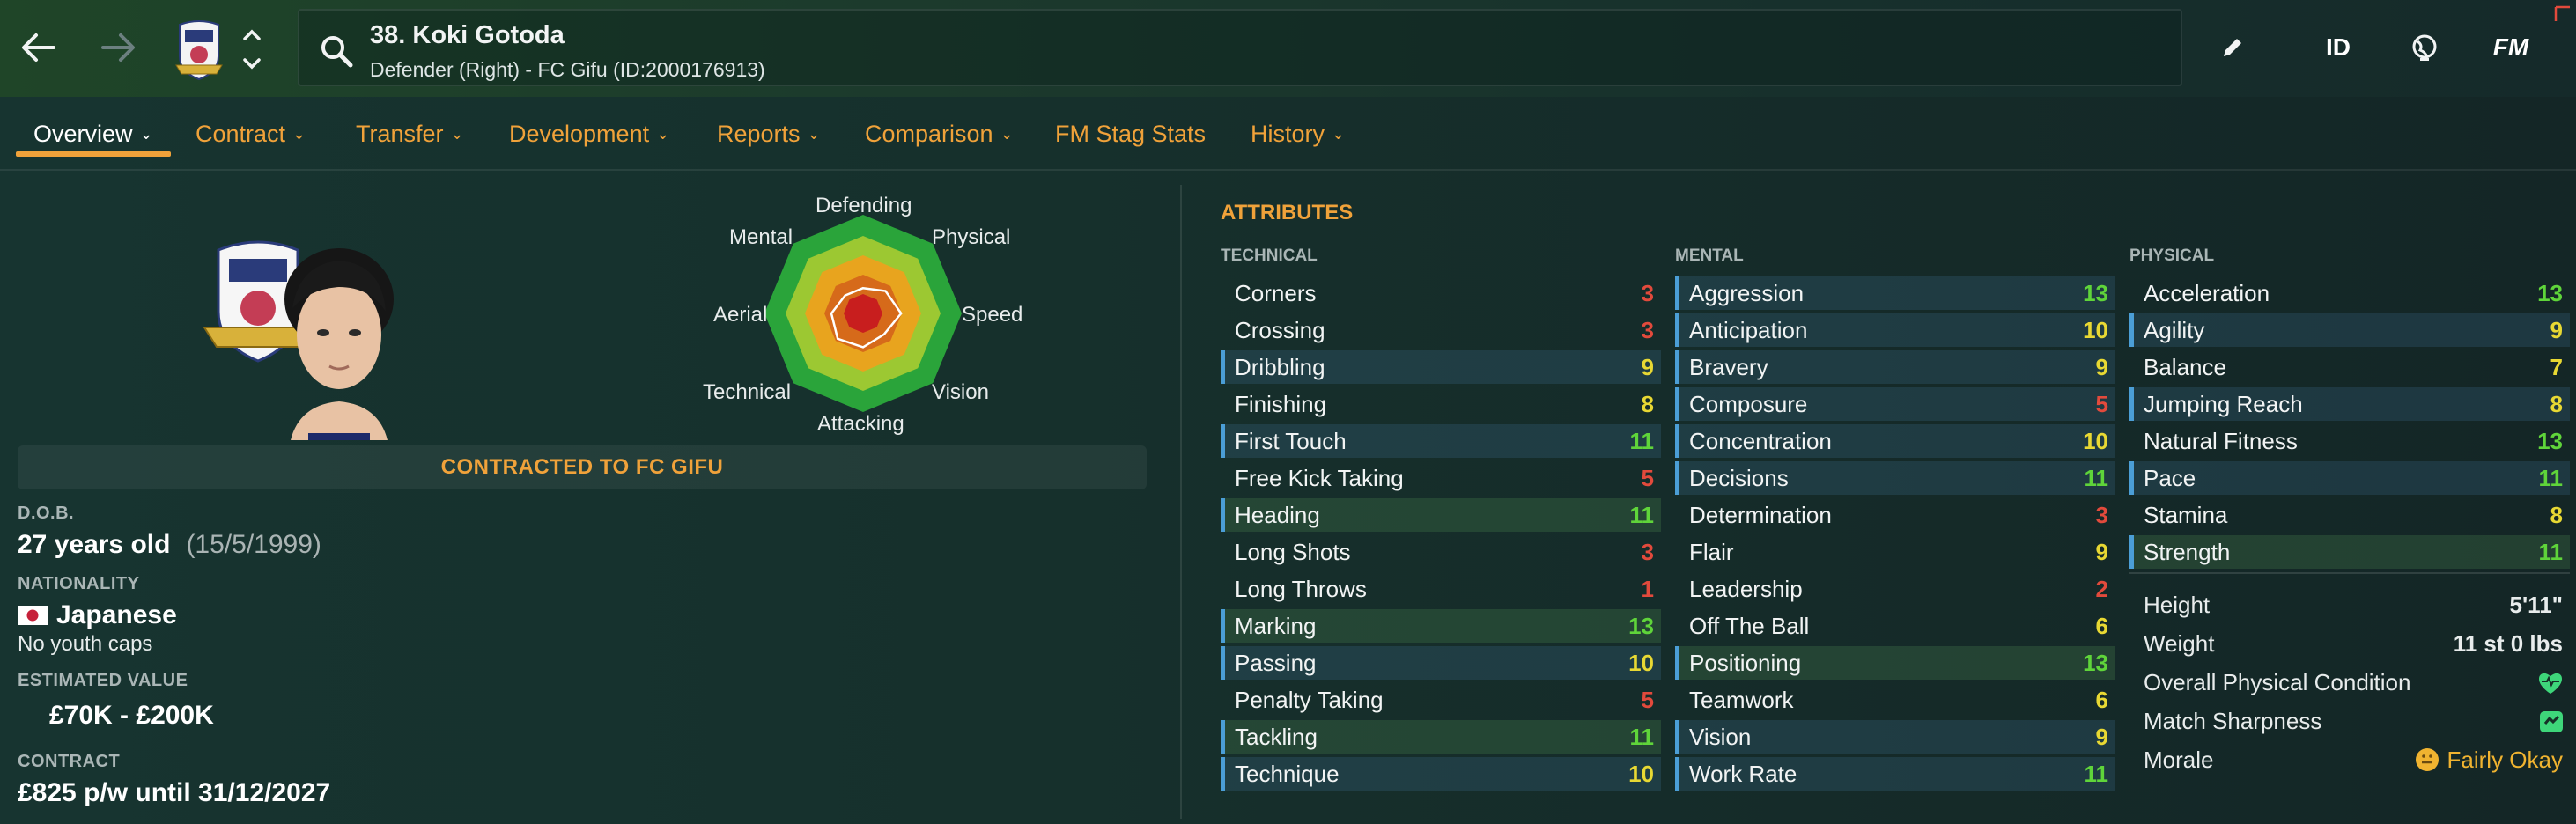  What do you see at coordinates (1441, 404) in the screenshot?
I see `attribute-row-finishing: Finishing 8` at bounding box center [1441, 404].